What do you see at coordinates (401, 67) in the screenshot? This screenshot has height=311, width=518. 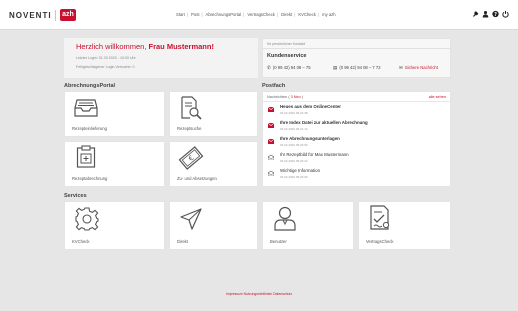 I see `envelope-icon: ✉` at bounding box center [401, 67].